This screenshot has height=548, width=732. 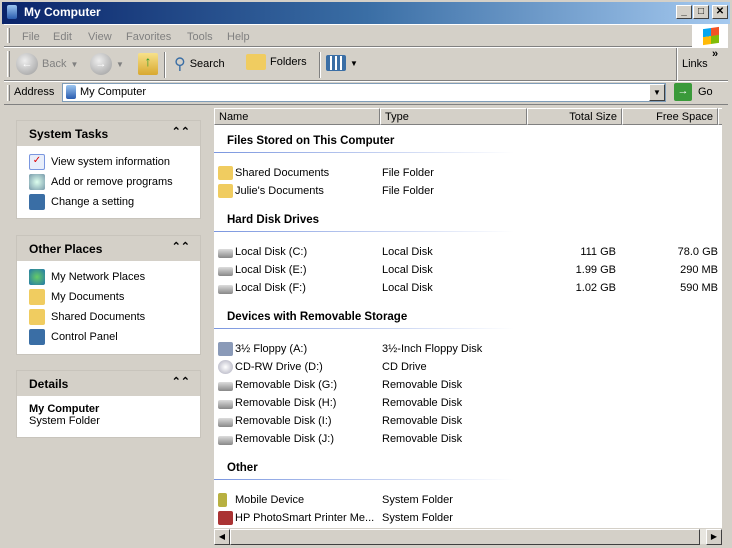 I want to click on list-item: CD-RW Drive (D:) CD Drive, so click(x=468, y=368).